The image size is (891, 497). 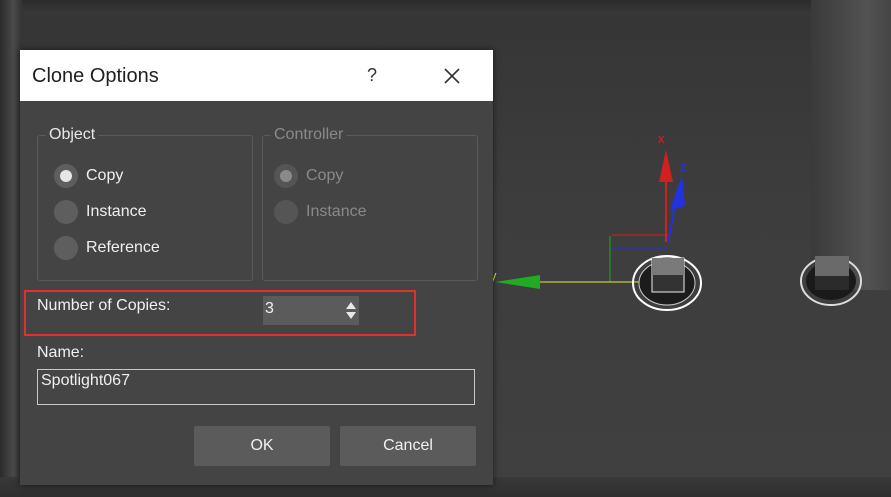 I want to click on name-label: Name:, so click(x=61, y=352).